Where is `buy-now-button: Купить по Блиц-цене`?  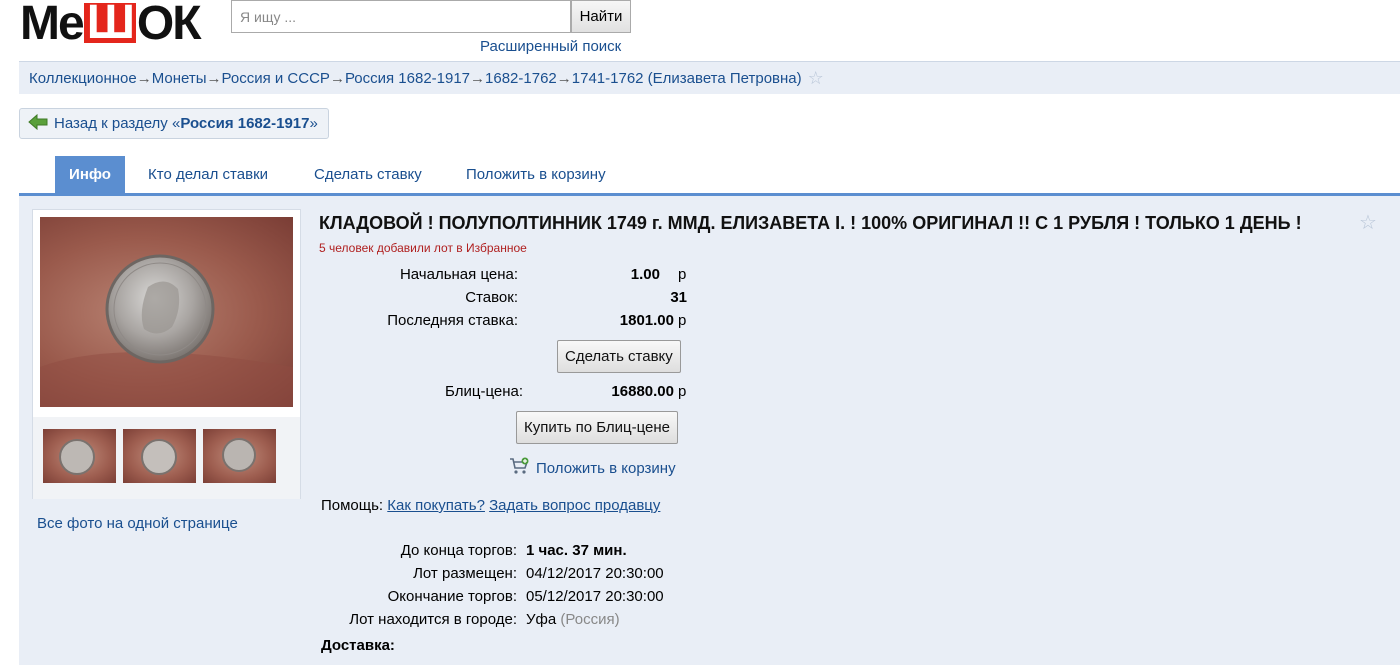 buy-now-button: Купить по Блиц-цене is located at coordinates (597, 427).